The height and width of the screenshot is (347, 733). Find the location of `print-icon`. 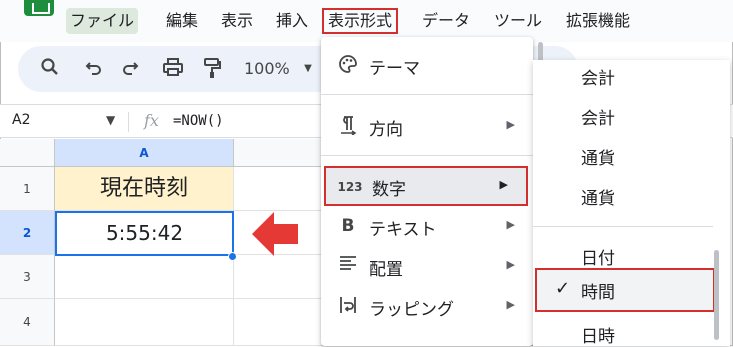

print-icon is located at coordinates (173, 69).